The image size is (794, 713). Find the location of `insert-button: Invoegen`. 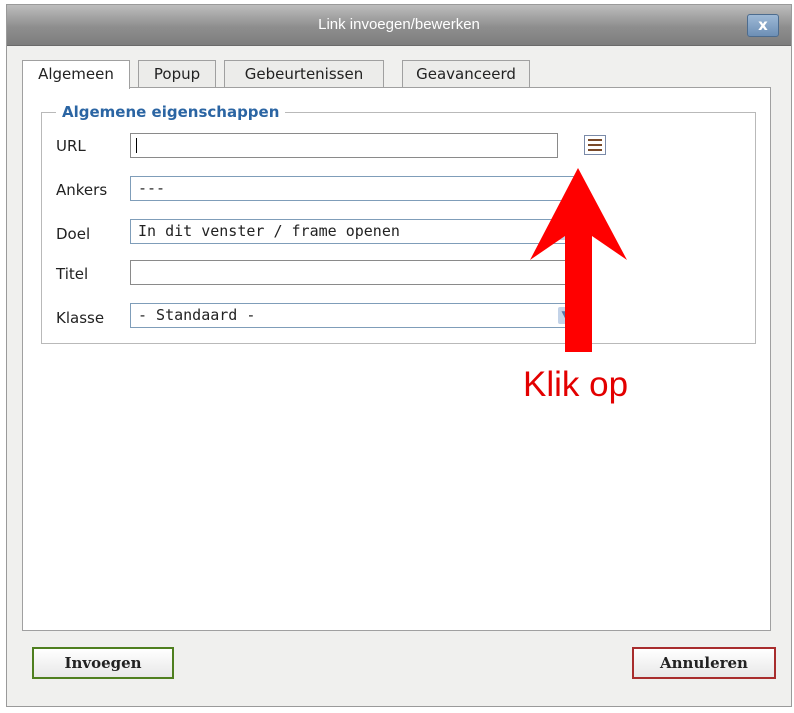

insert-button: Invoegen is located at coordinates (103, 663).